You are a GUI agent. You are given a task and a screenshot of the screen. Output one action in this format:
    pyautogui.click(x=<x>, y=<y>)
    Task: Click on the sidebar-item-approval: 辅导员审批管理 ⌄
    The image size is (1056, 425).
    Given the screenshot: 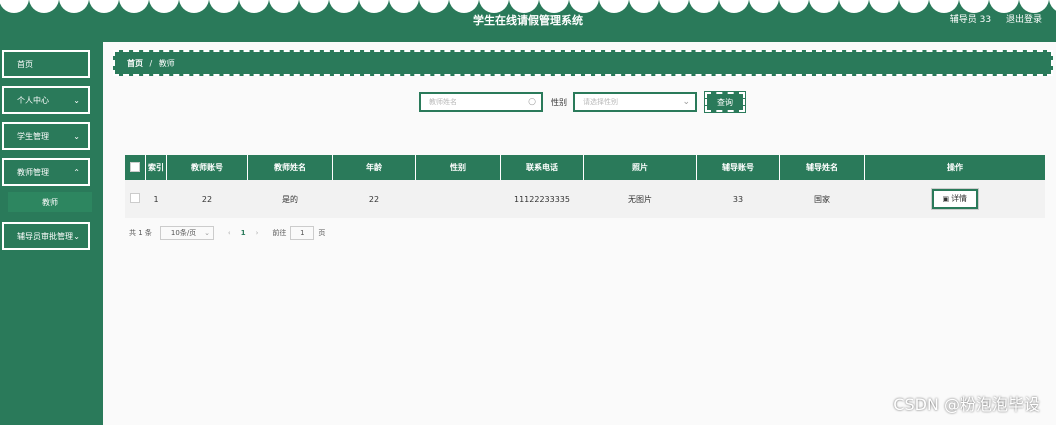 What is the action you would take?
    pyautogui.click(x=46, y=236)
    